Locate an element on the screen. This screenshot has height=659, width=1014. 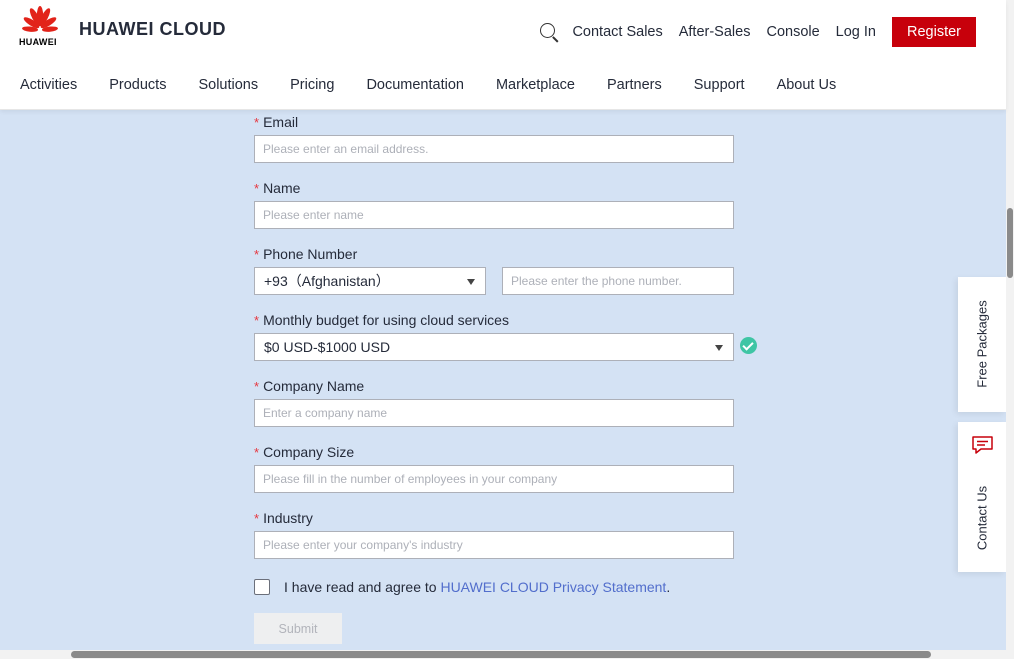
phone-field: Please enter the phone number. is located at coordinates (618, 281).